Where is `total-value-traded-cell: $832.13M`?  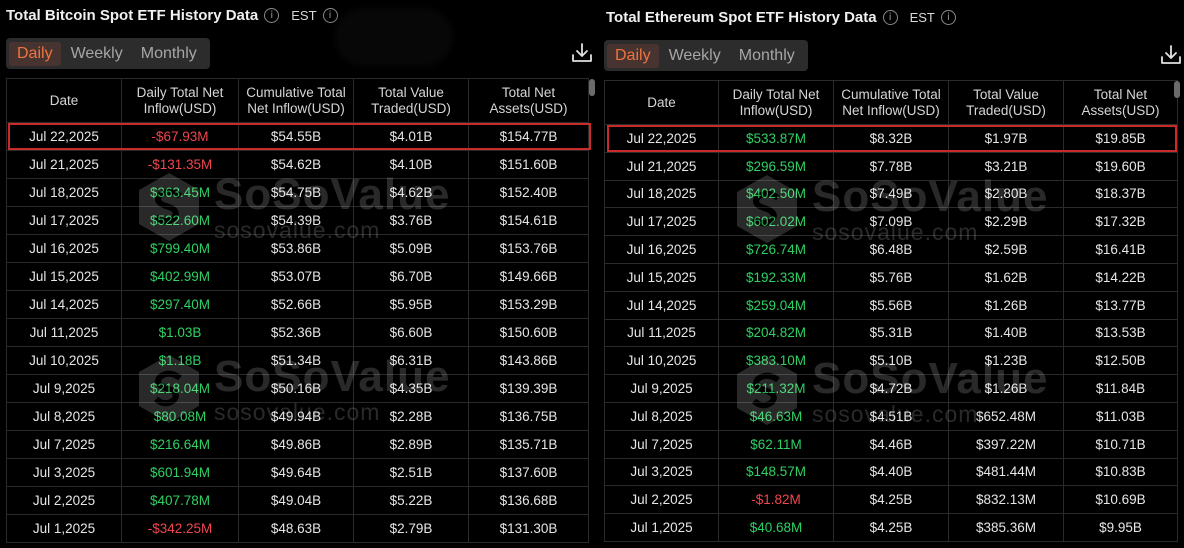
total-value-traded-cell: $832.13M is located at coordinates (1006, 500).